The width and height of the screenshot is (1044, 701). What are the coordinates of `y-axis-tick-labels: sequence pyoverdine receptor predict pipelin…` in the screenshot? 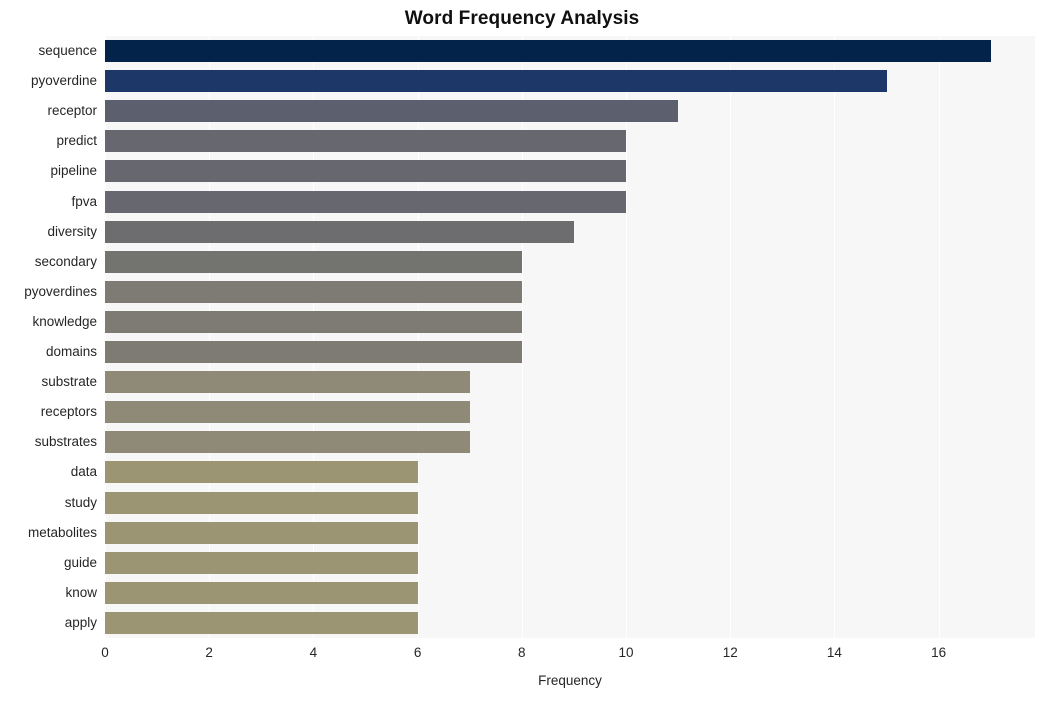 It's located at (48, 337).